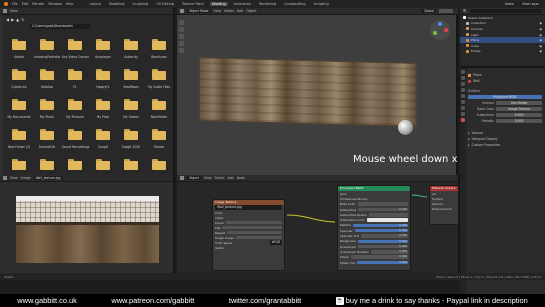  I want to click on add-menu: Add, so click(240, 11).